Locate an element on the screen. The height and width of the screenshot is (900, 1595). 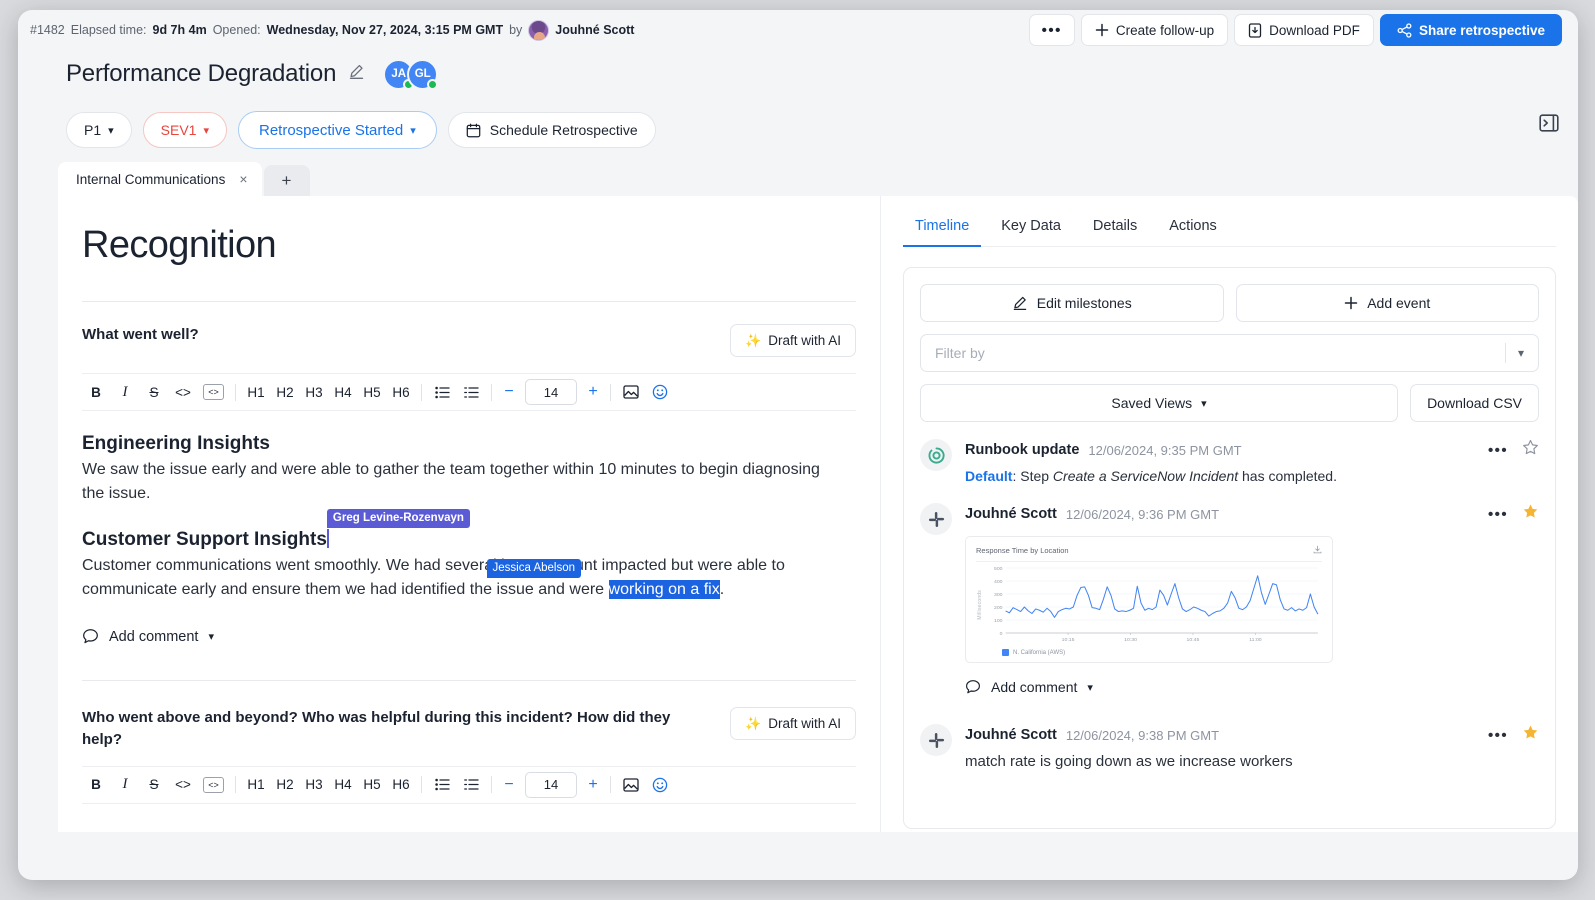
svg-text: 100 is located at coordinates (998, 621).